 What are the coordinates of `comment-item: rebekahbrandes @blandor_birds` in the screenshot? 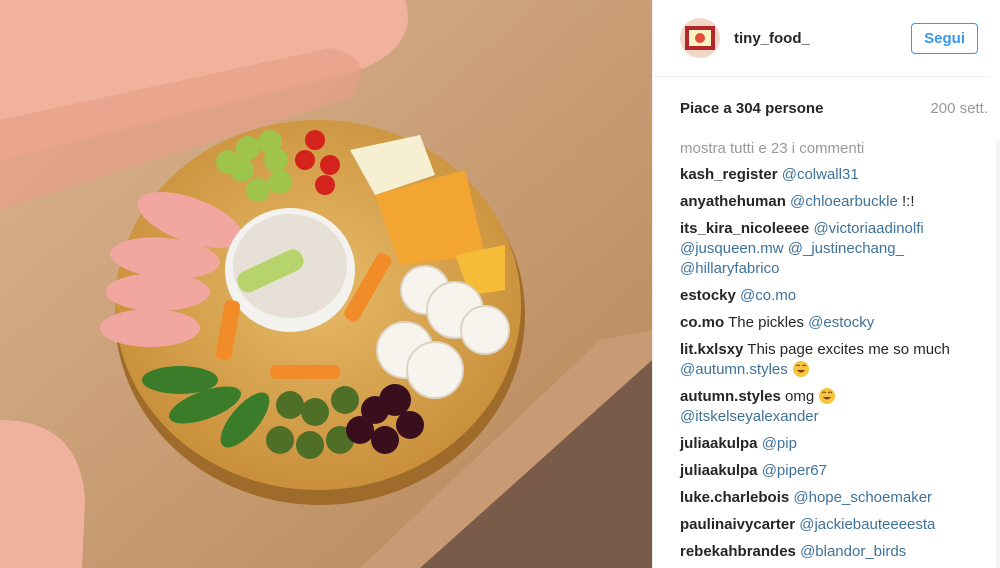 It's located at (834, 552).